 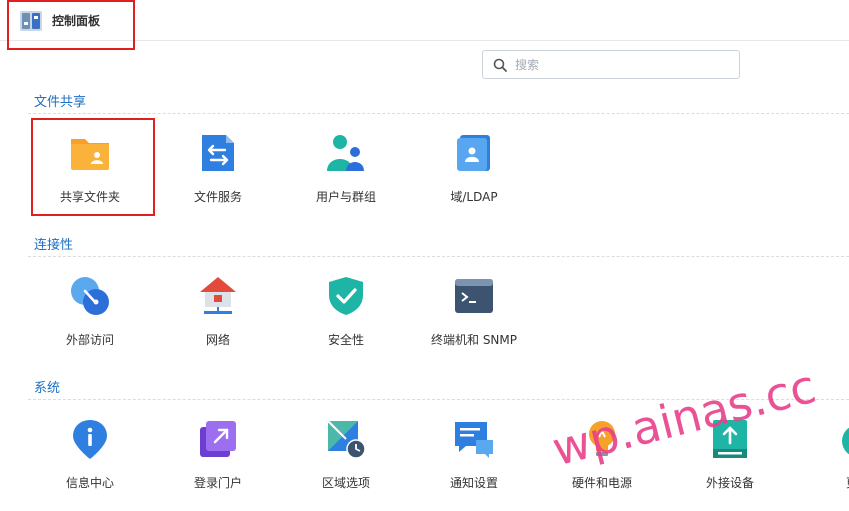 What do you see at coordinates (345, 483) in the screenshot?
I see `item-label: 区域选项` at bounding box center [345, 483].